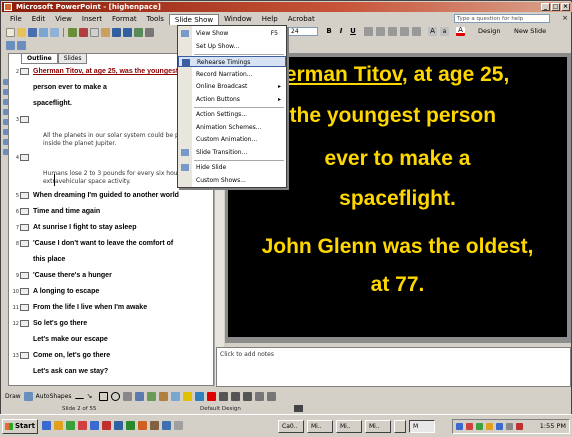  Describe the element at coordinates (32, 32) in the screenshot. I see `save-icon` at that location.